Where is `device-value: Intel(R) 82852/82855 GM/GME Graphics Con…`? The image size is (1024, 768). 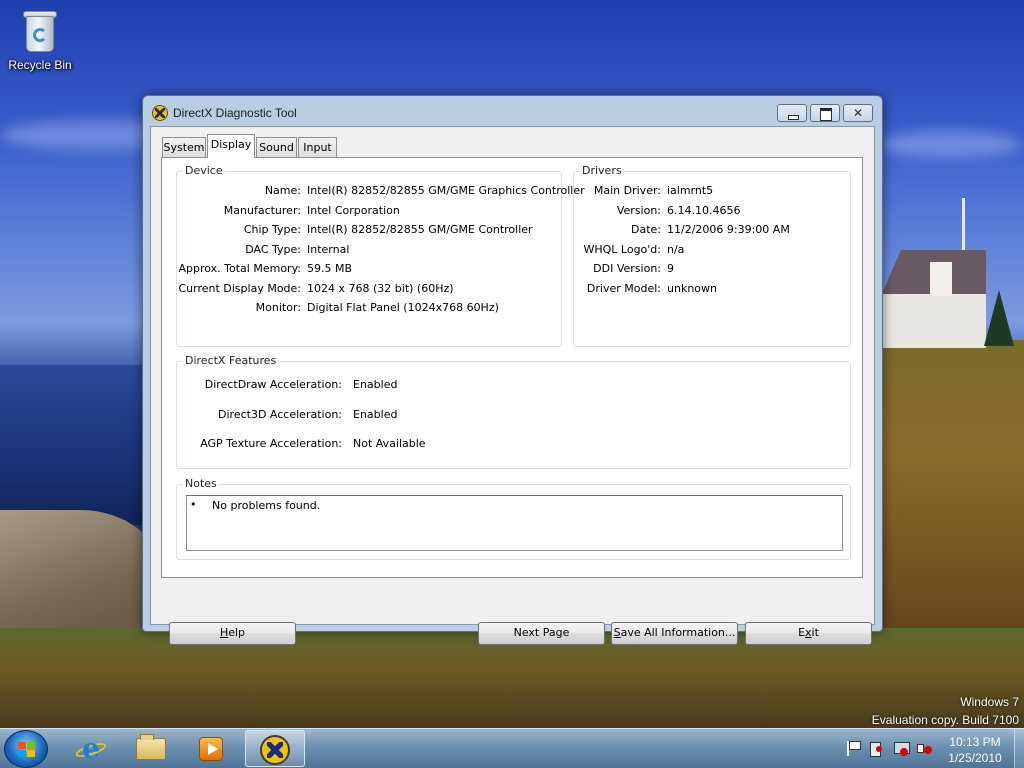 device-value: Intel(R) 82852/82855 GM/GME Graphics Con… is located at coordinates (446, 190).